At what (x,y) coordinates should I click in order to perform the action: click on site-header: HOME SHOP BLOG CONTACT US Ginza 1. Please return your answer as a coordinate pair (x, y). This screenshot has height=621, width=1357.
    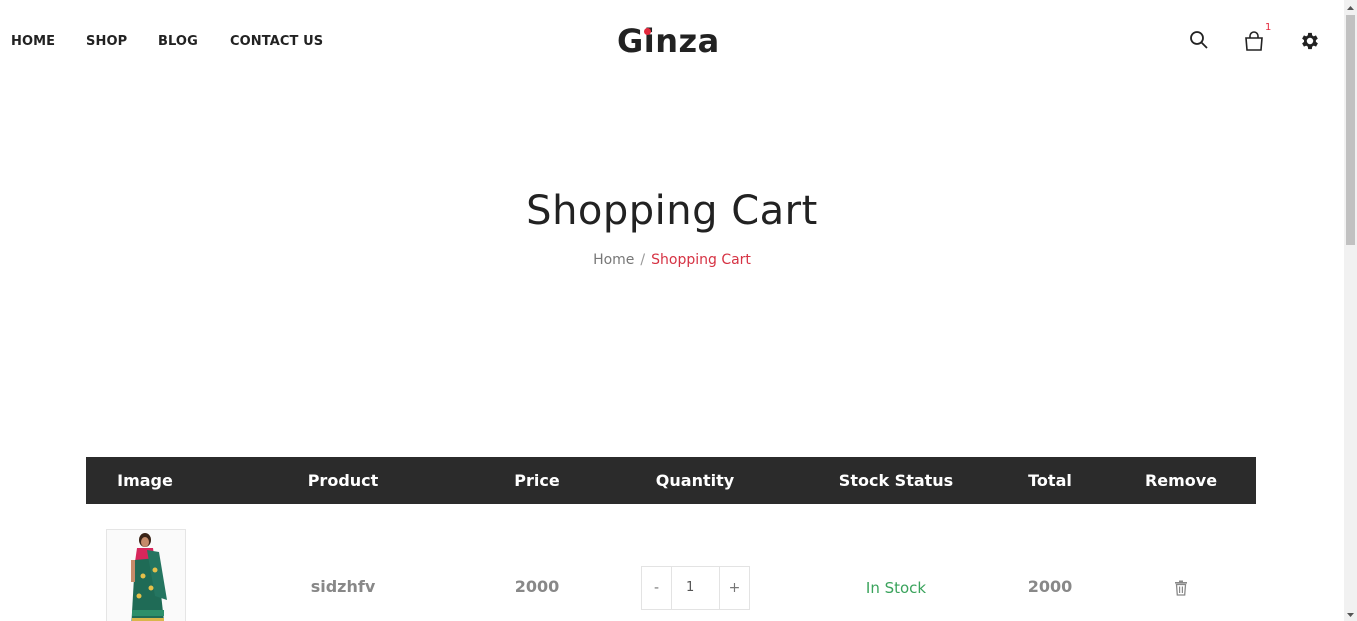
    Looking at the image, I should click on (672, 42).